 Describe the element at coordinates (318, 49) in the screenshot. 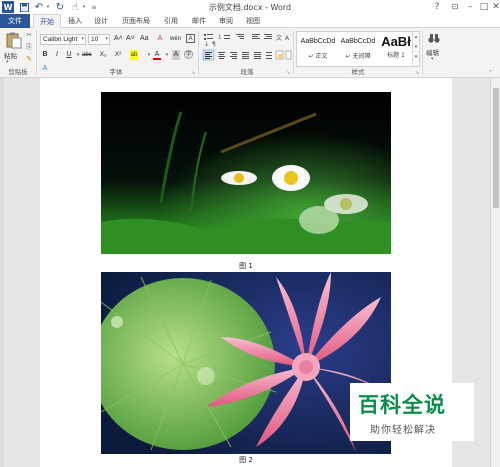

I see `style-normal: AaBbCcDd ↵ 正文` at that location.